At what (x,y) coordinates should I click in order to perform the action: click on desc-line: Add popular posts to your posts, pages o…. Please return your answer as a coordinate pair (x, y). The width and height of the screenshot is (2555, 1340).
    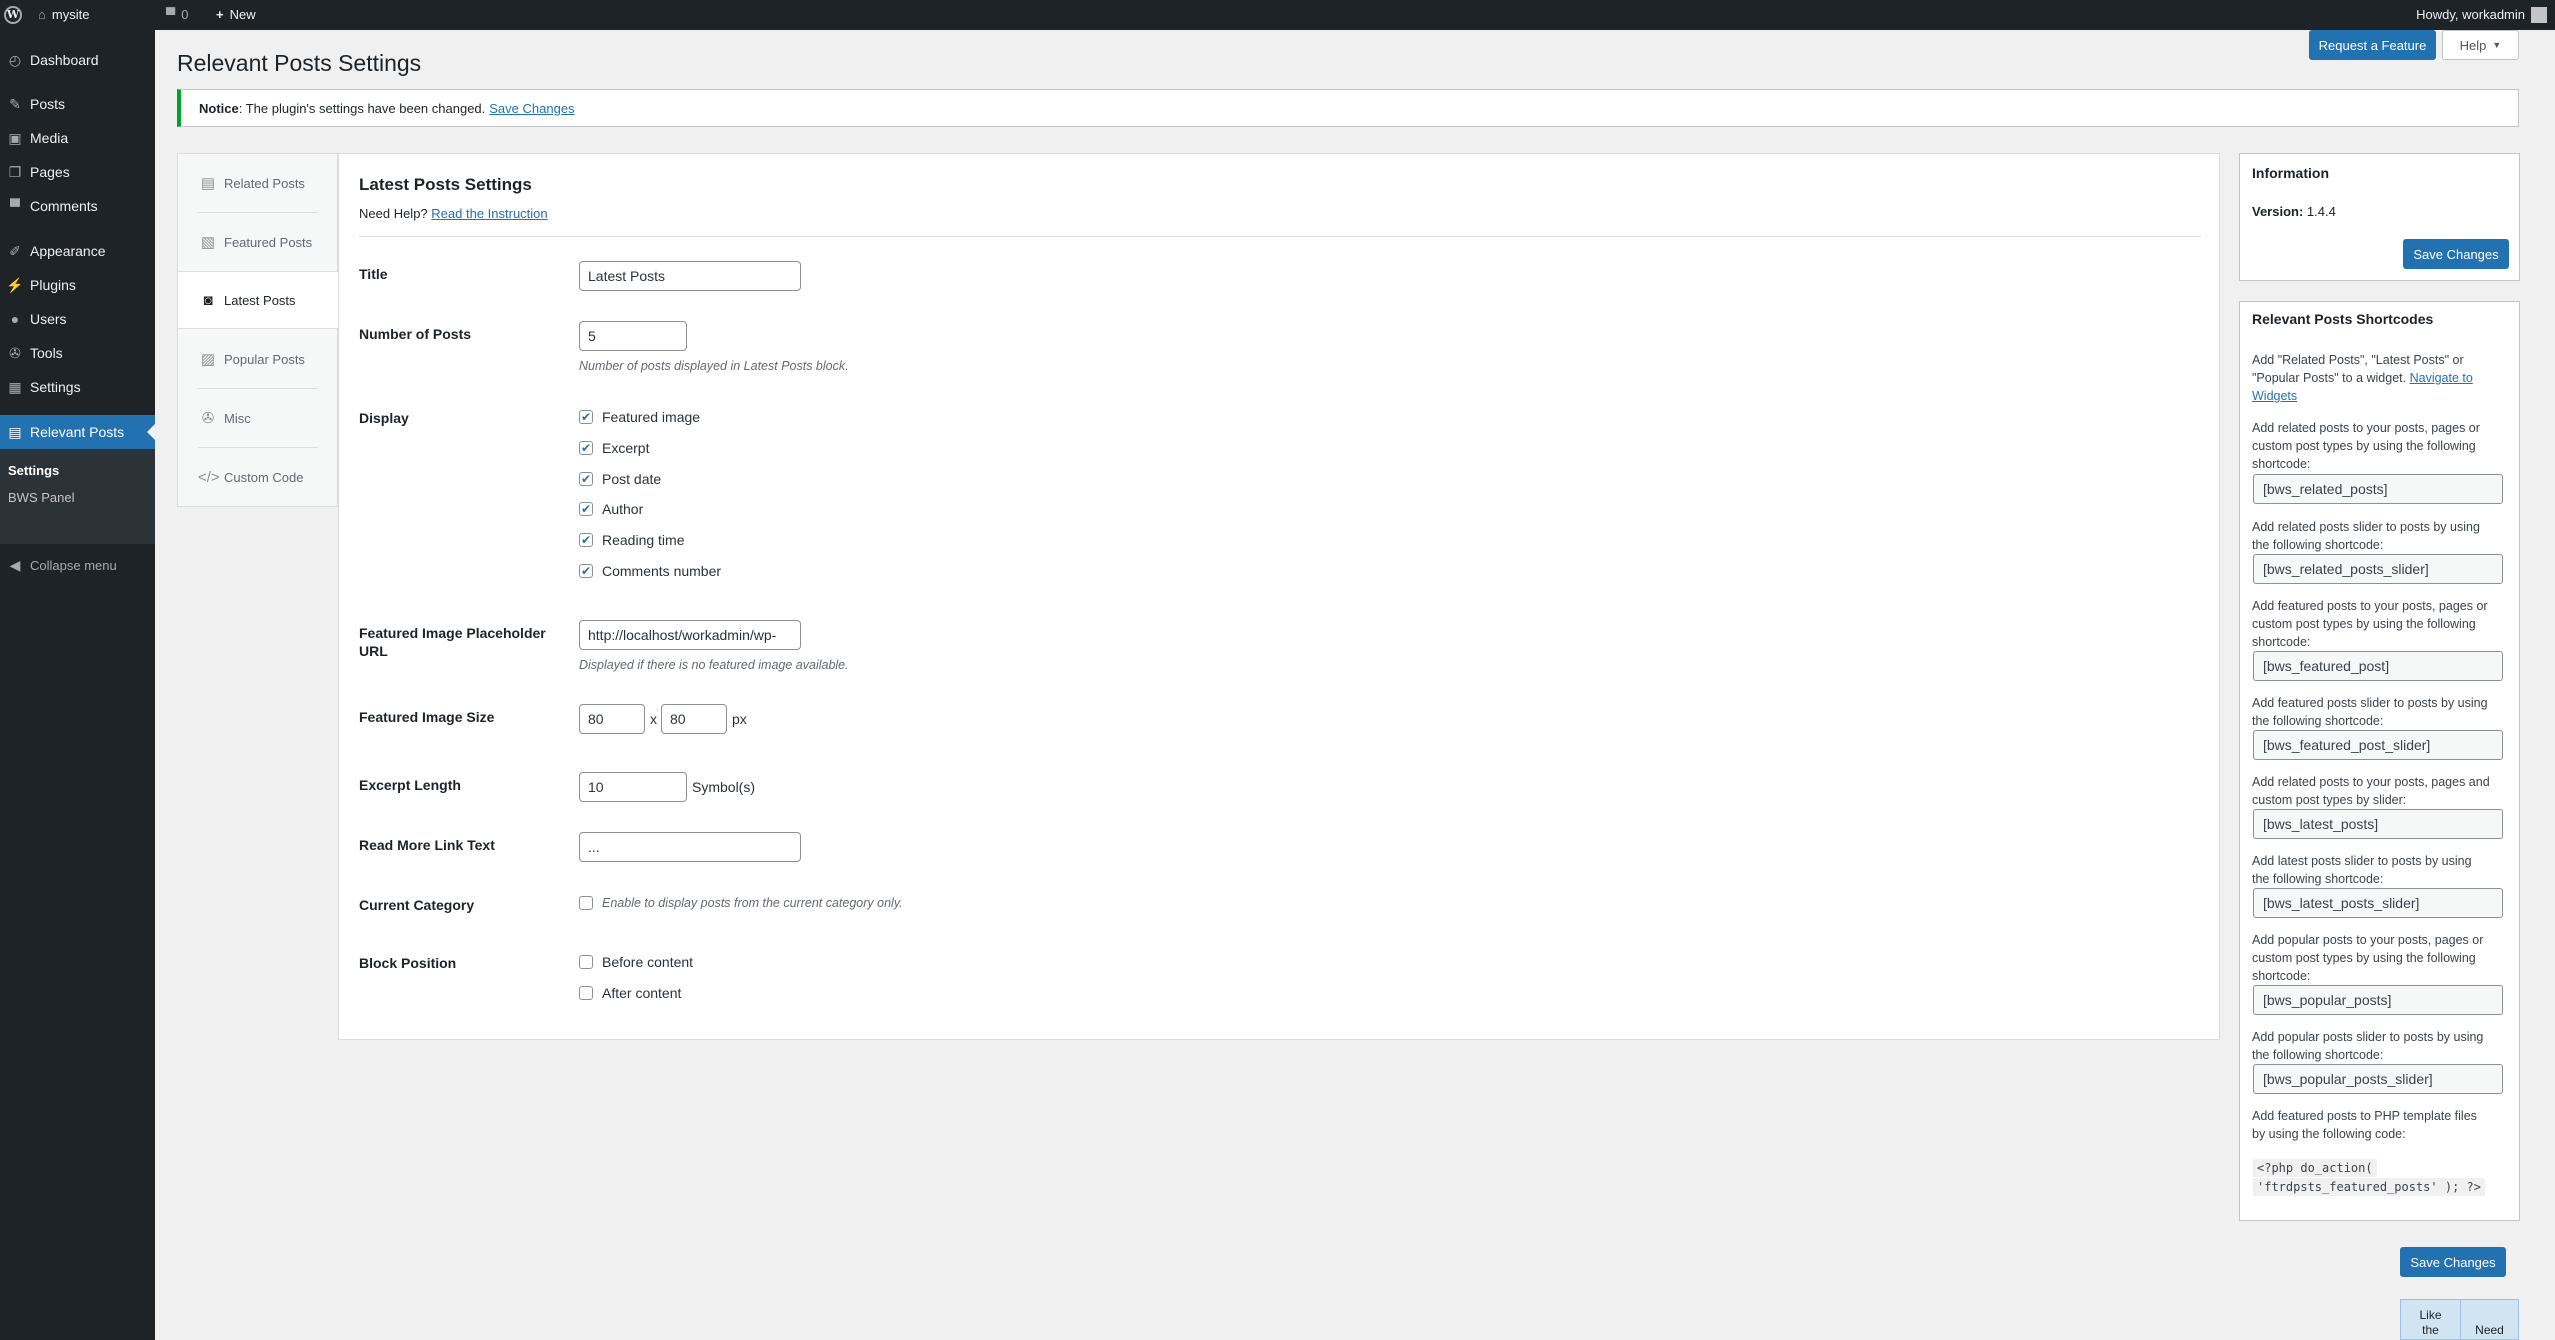
    Looking at the image, I should click on (2368, 940).